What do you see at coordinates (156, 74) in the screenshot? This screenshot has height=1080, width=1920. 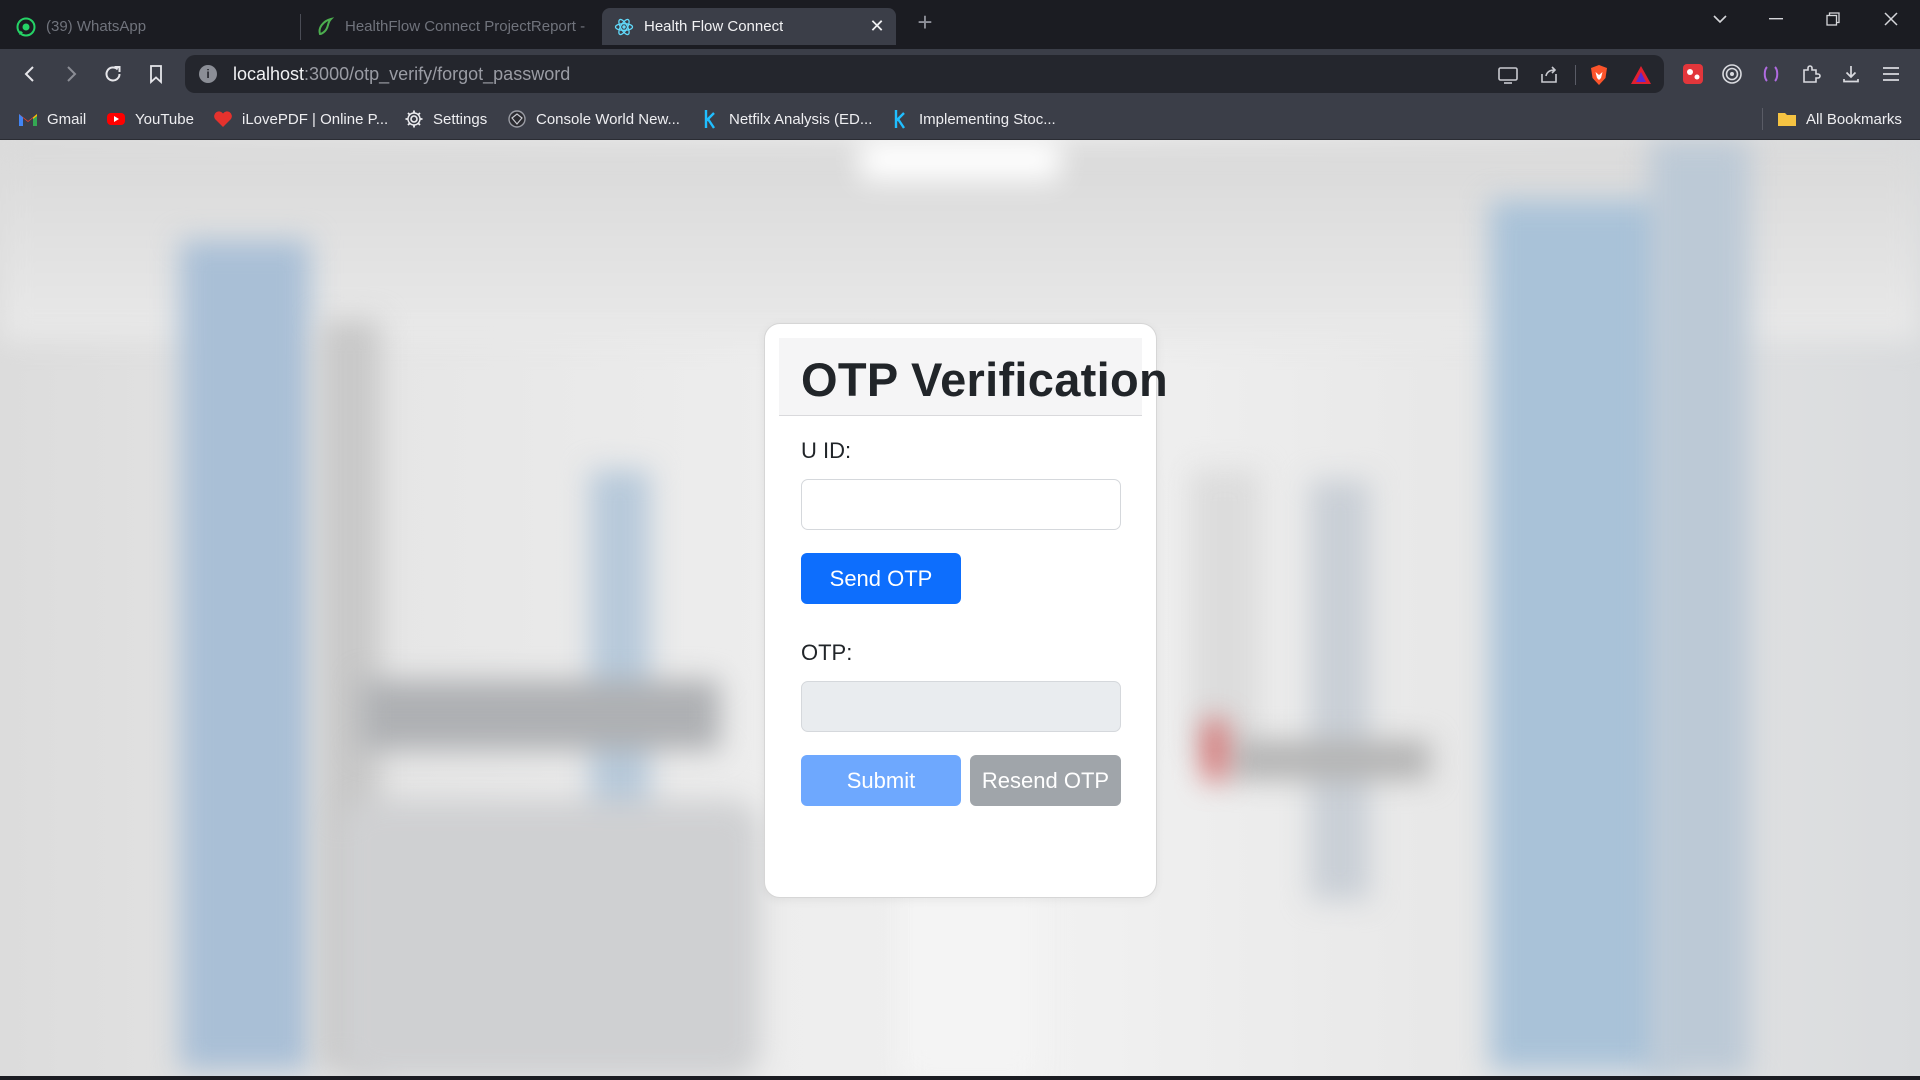 I see `bookmark-button` at bounding box center [156, 74].